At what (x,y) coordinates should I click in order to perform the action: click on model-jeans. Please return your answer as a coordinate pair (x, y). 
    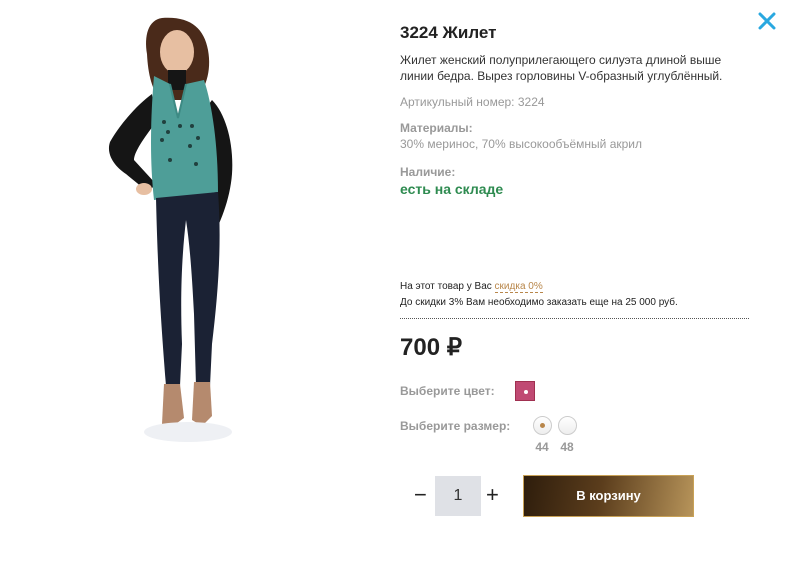
    Looking at the image, I should click on (188, 289).